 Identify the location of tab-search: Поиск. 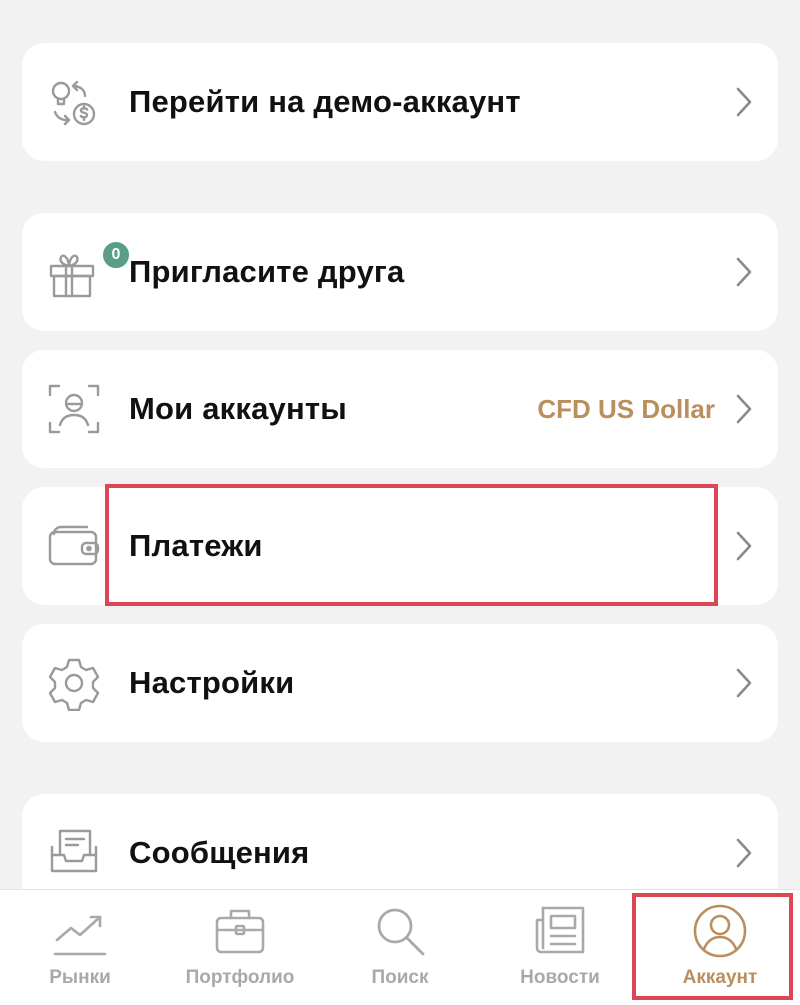
(400, 947).